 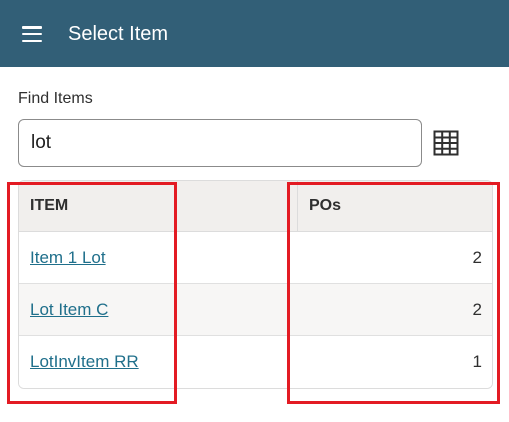 I want to click on find-items-input, so click(x=220, y=143).